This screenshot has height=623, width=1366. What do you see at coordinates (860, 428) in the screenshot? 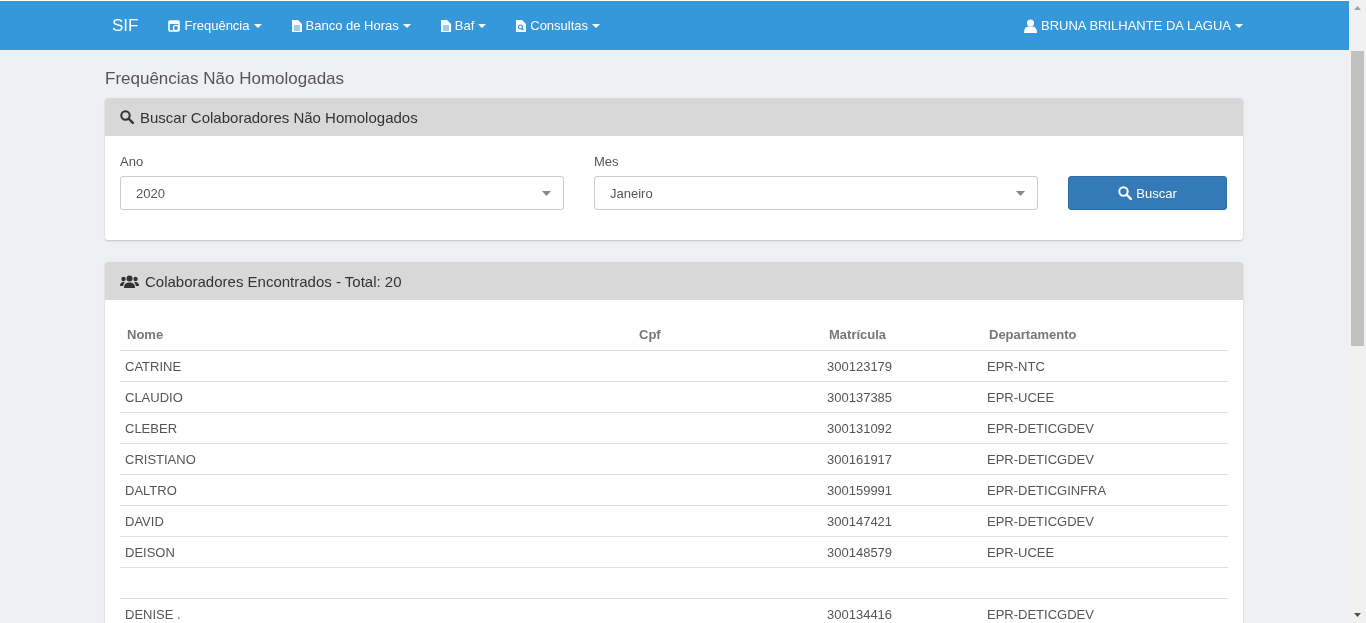
I see `table-cell-text: 300131092` at bounding box center [860, 428].